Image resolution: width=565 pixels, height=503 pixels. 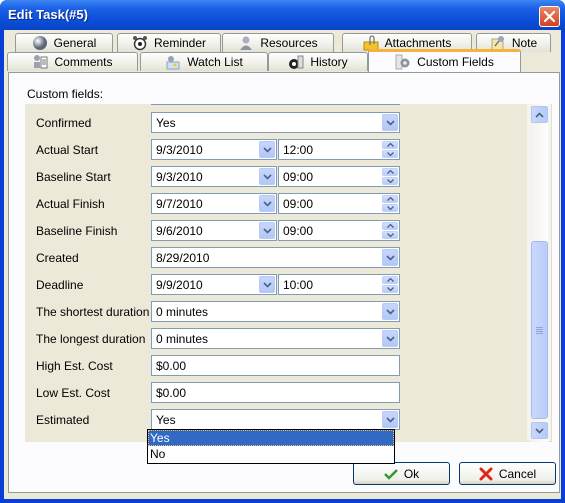 What do you see at coordinates (275, 392) in the screenshot?
I see `low-est-cost-input: $0.00` at bounding box center [275, 392].